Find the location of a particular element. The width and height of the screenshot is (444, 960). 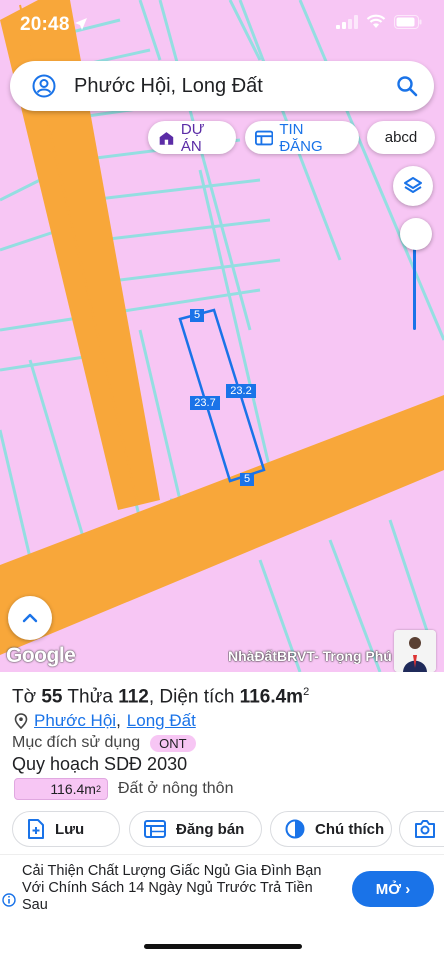

post-for-sale-label: Đăng bán is located at coordinates (210, 829).